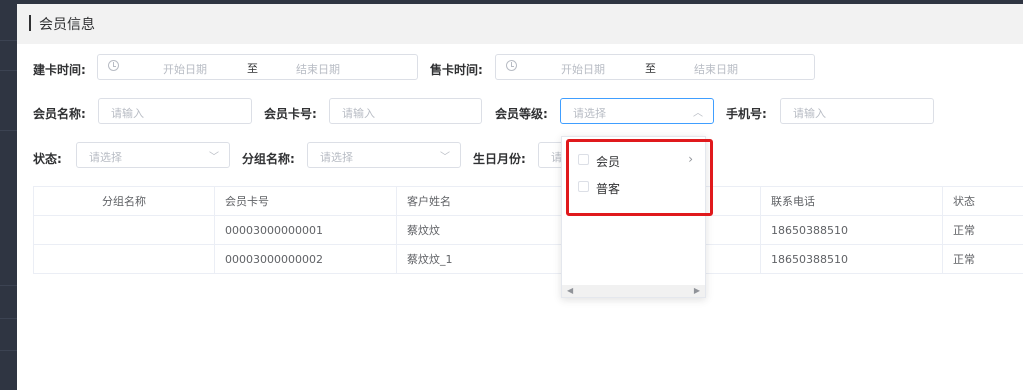 The image size is (1023, 390). I want to click on sell-time-range-picker: 开始日期 至 结束日期, so click(655, 67).